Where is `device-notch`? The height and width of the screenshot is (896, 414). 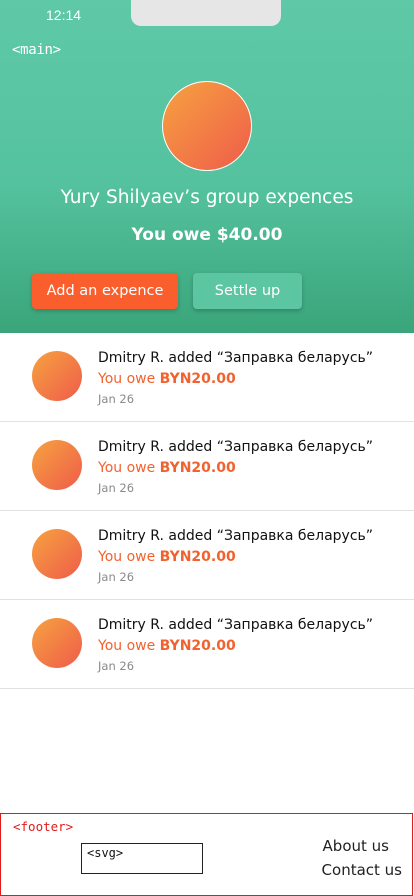
device-notch is located at coordinates (206, 13).